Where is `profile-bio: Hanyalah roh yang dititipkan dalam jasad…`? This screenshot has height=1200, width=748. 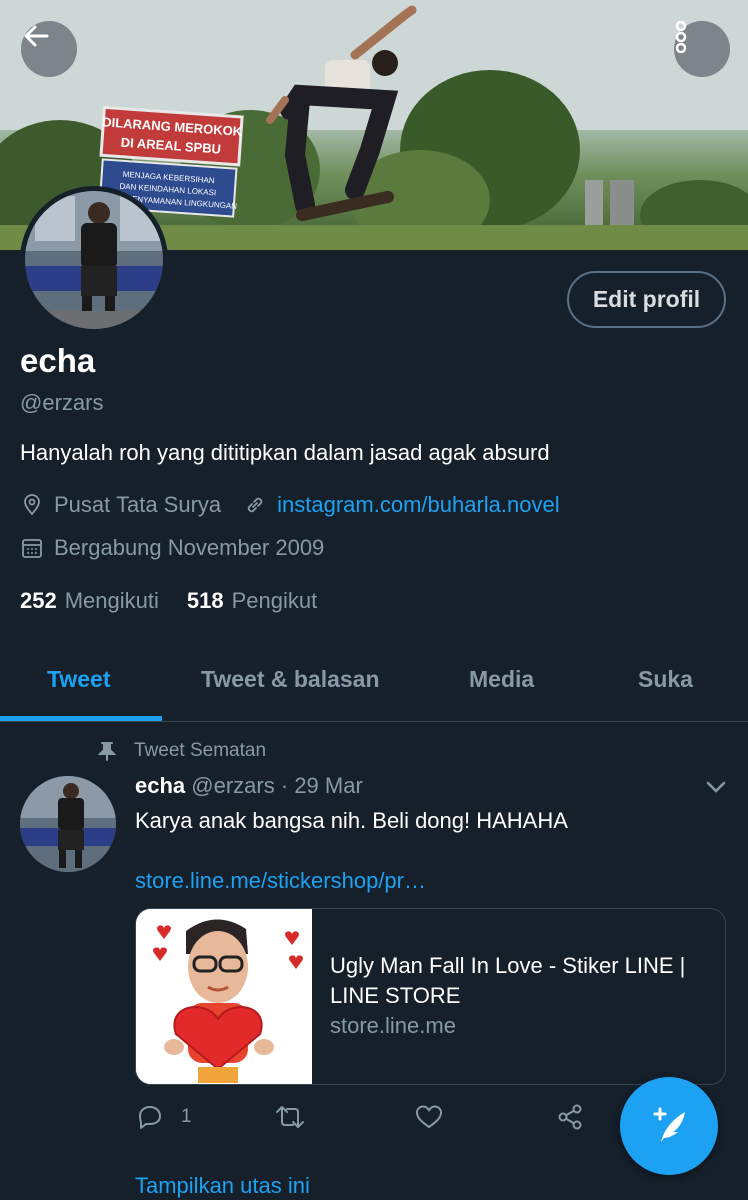
profile-bio: Hanyalah roh yang dititipkan dalam jasad… is located at coordinates (285, 452).